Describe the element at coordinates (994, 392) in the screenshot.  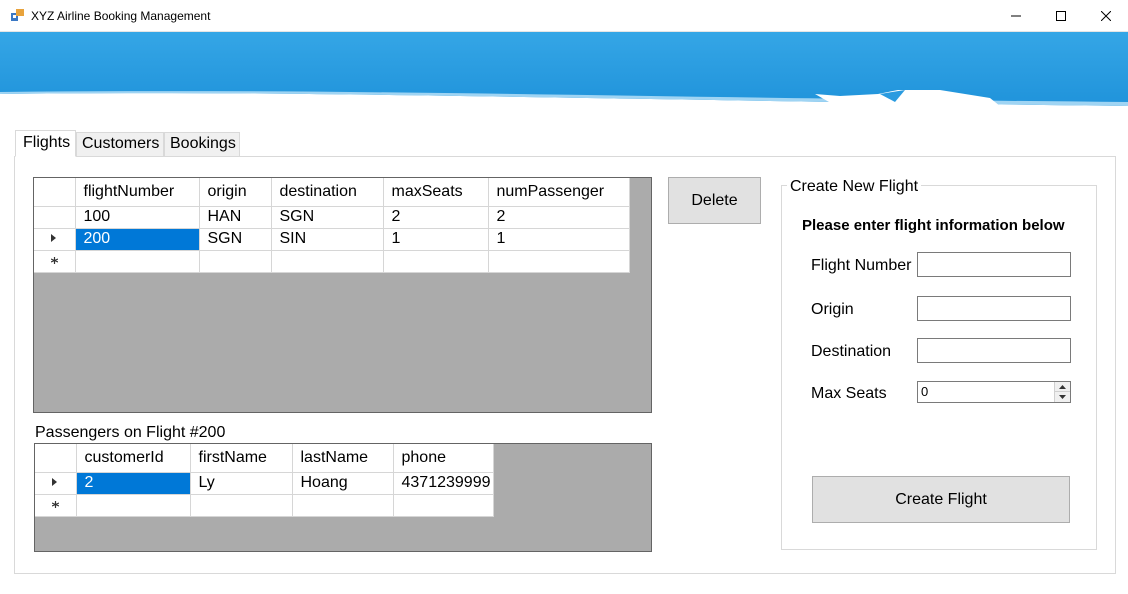
I see `max-seats-stepper: 0` at that location.